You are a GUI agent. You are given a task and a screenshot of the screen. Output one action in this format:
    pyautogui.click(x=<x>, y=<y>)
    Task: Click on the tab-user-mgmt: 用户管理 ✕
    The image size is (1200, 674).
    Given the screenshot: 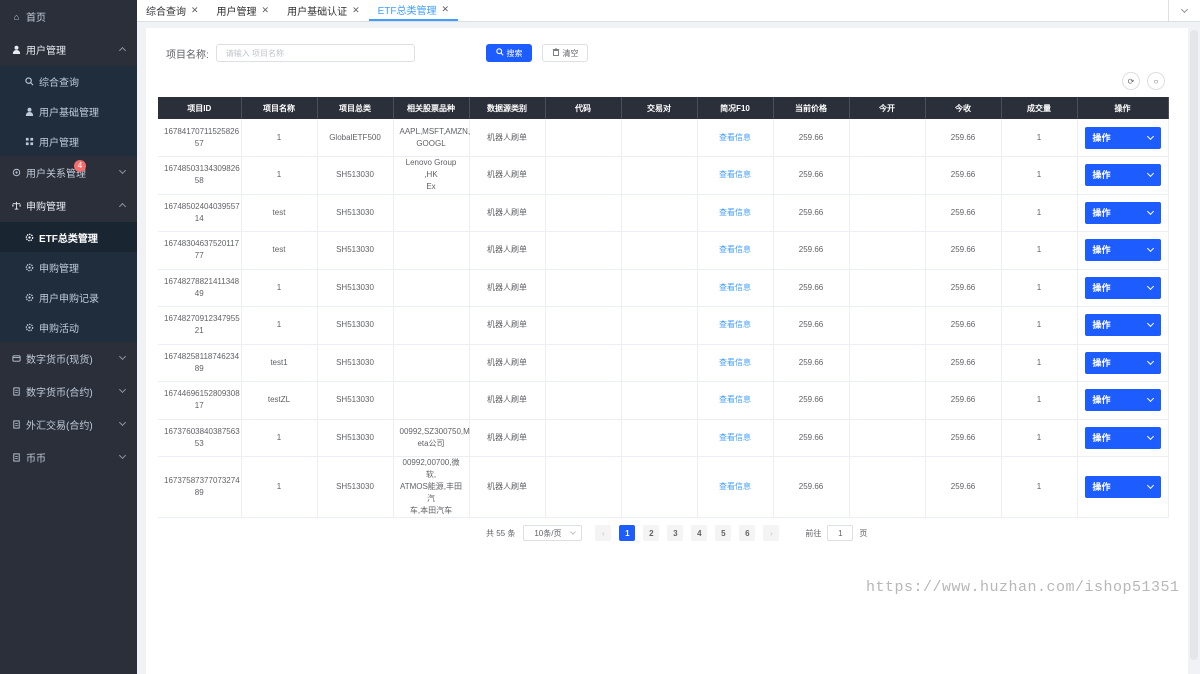 What is the action you would take?
    pyautogui.click(x=243, y=10)
    